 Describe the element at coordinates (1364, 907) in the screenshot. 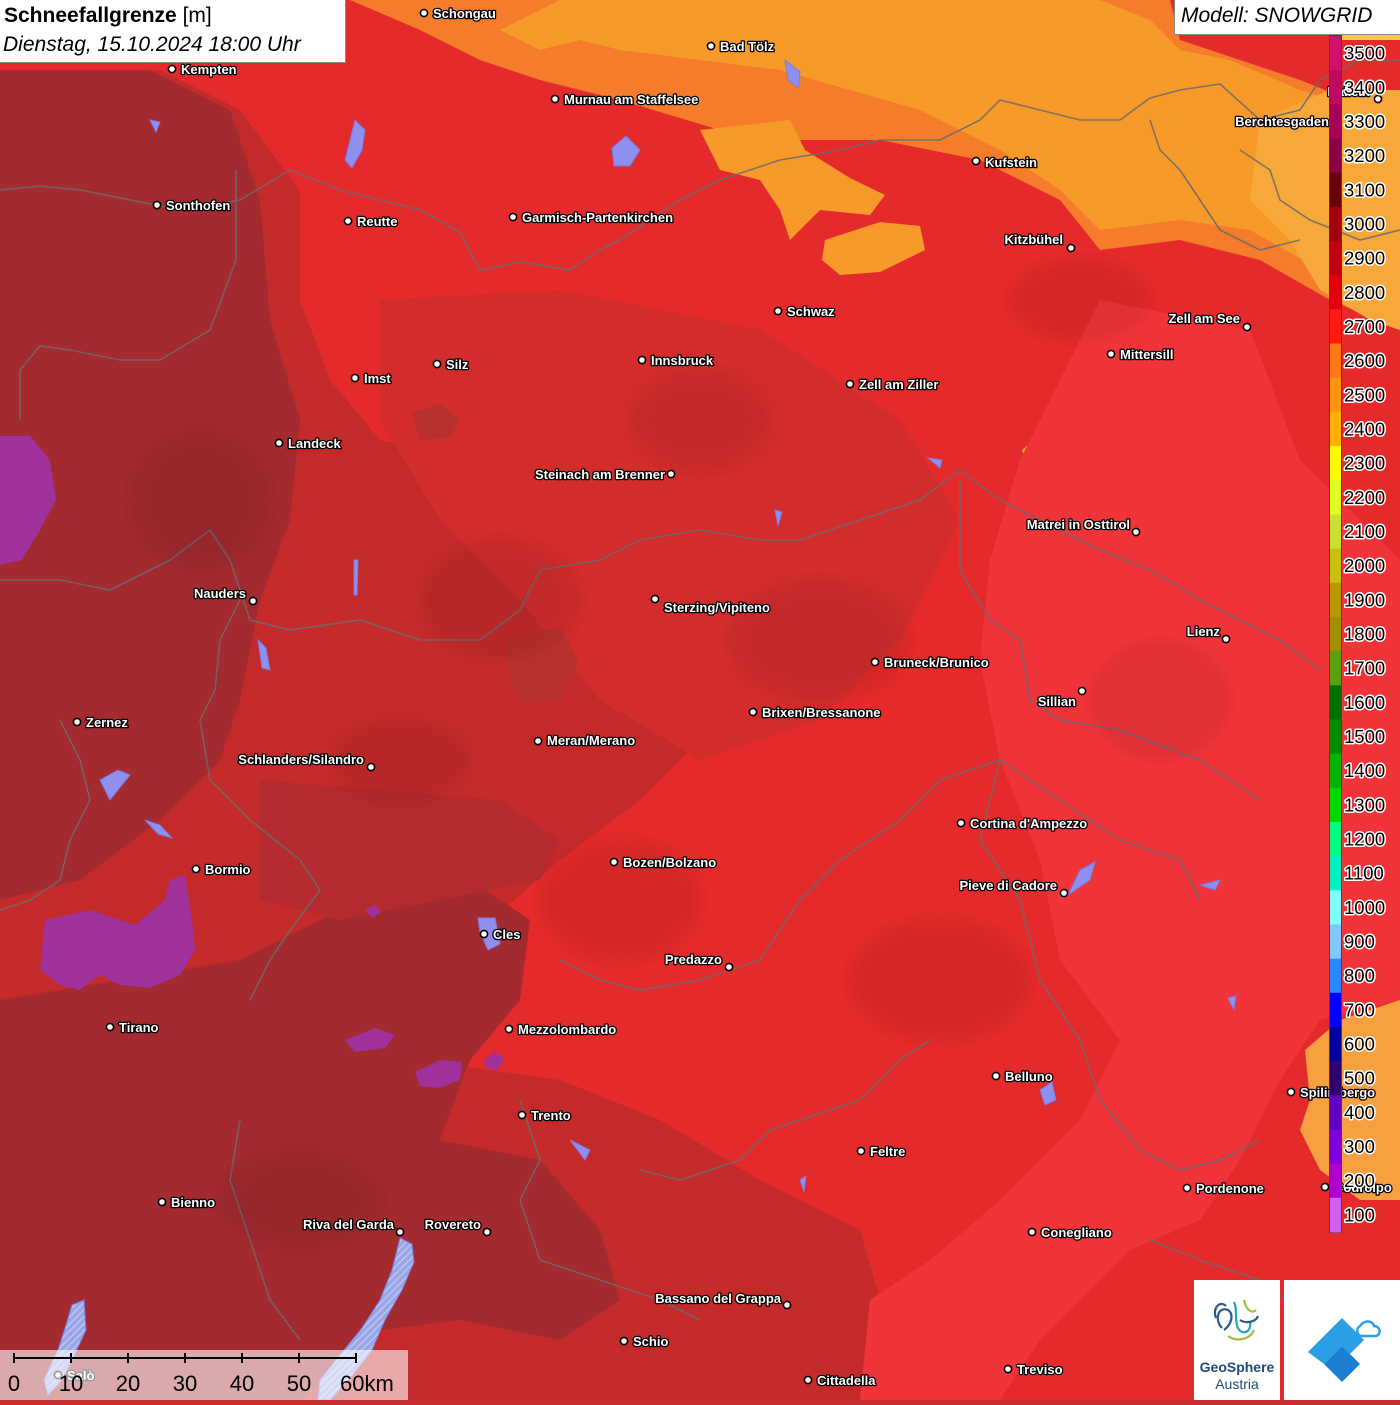

I see `legend-label: 1000` at that location.